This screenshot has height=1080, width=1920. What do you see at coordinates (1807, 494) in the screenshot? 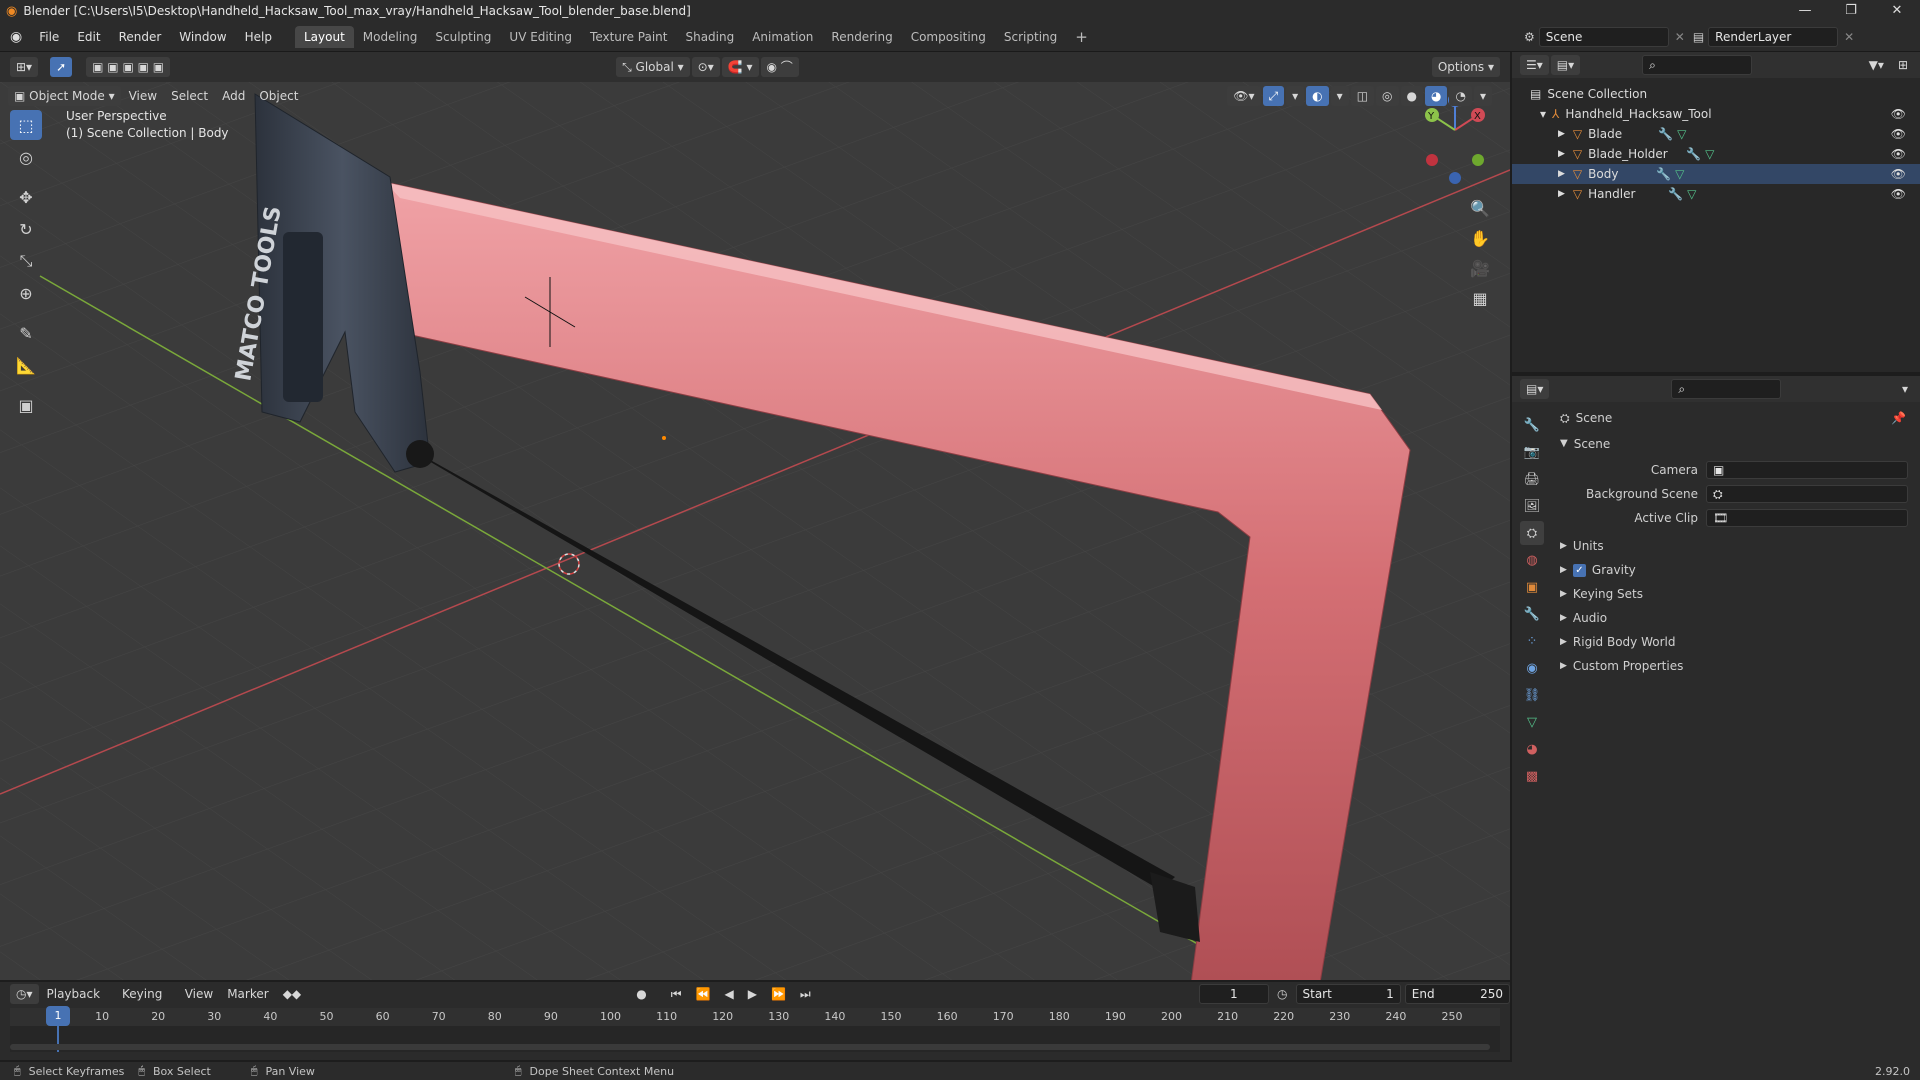
I see `background-scene-field: ⛭` at bounding box center [1807, 494].